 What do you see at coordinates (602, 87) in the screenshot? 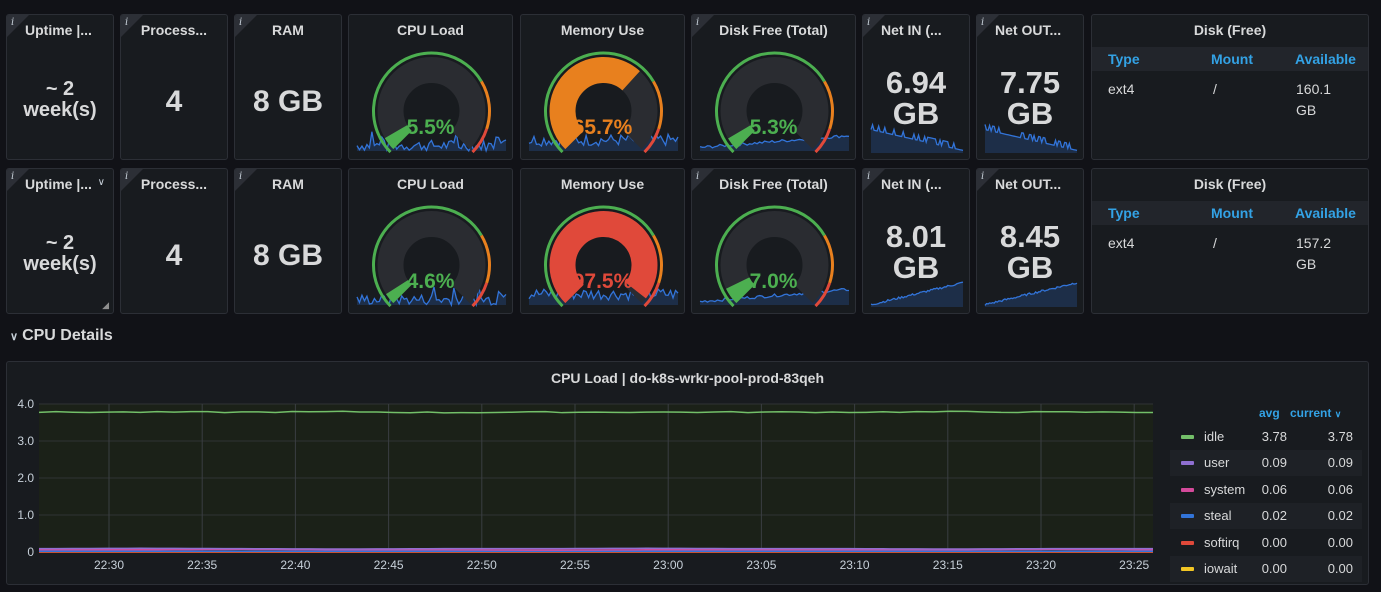
I see `memory-use-gauge-panel: Memory Use 65.7%` at bounding box center [602, 87].